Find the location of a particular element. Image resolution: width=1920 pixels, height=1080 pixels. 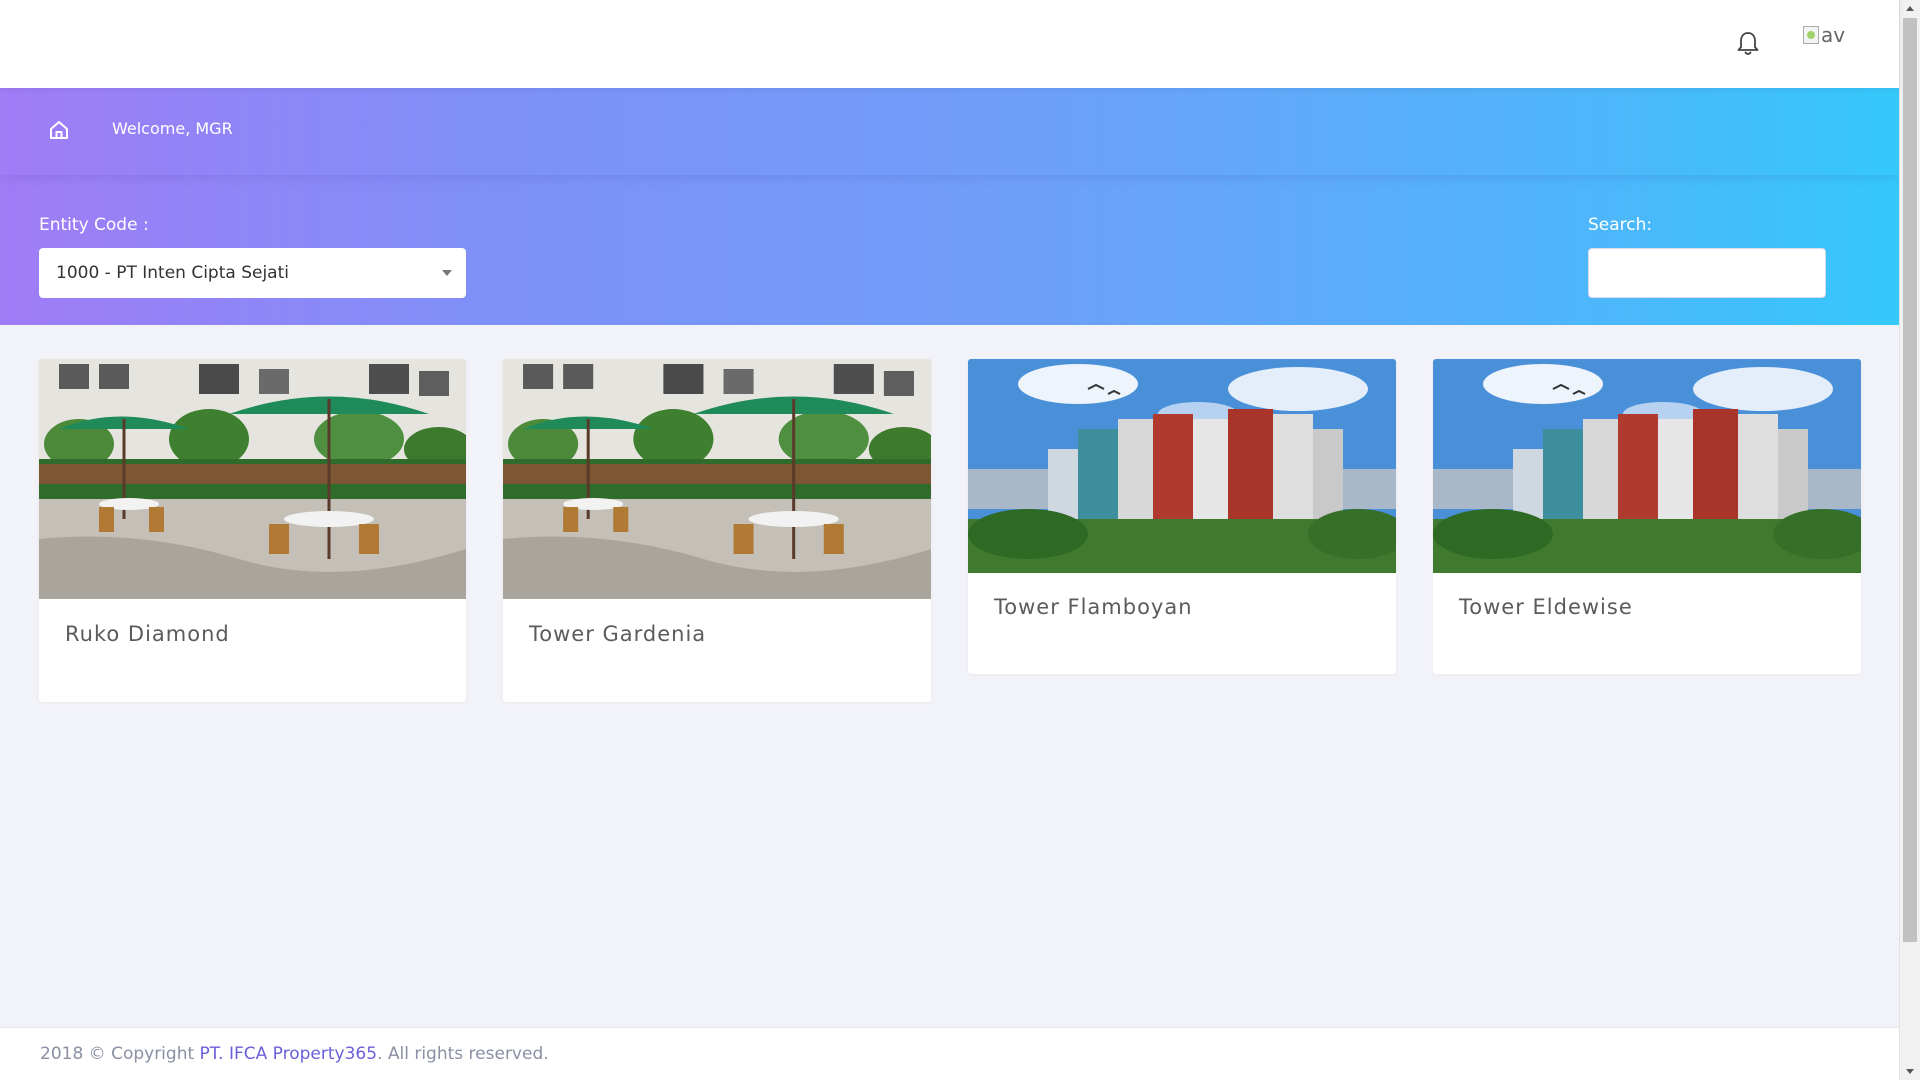

entity-code-label: Entity Code : is located at coordinates (94, 225).